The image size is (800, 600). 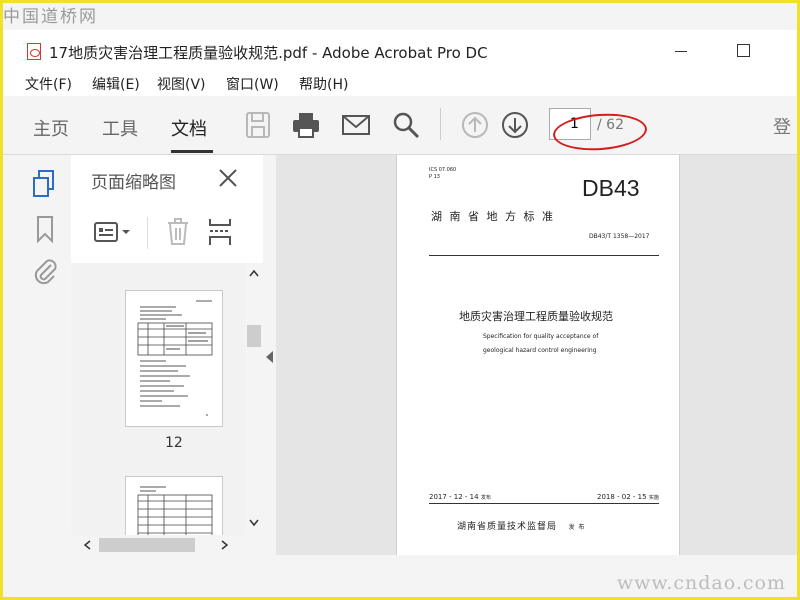 I want to click on bookmark-icon, so click(x=45, y=229).